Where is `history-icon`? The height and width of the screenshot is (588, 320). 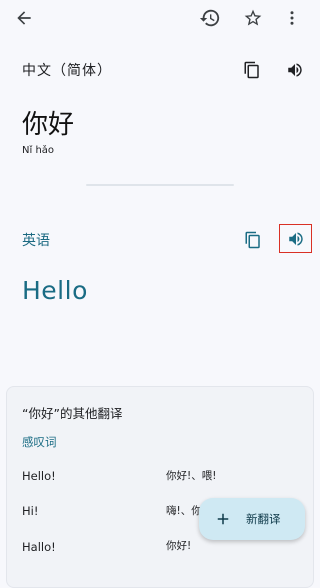 history-icon is located at coordinates (210, 18).